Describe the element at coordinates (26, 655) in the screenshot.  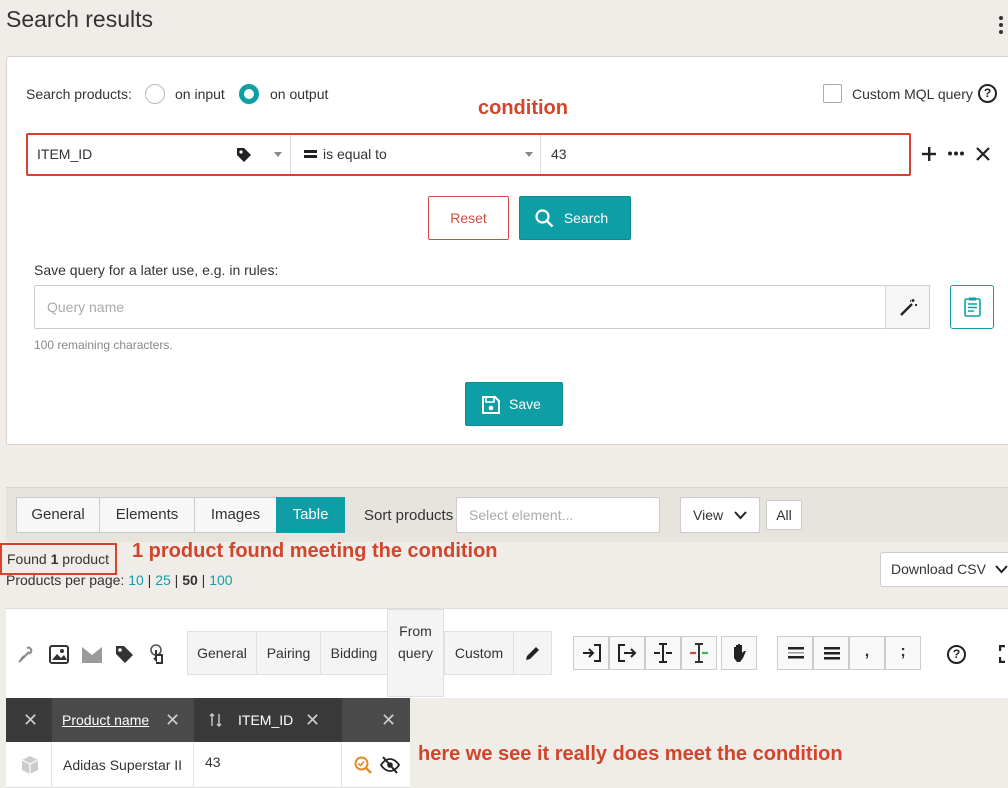
I see `link-icon` at that location.